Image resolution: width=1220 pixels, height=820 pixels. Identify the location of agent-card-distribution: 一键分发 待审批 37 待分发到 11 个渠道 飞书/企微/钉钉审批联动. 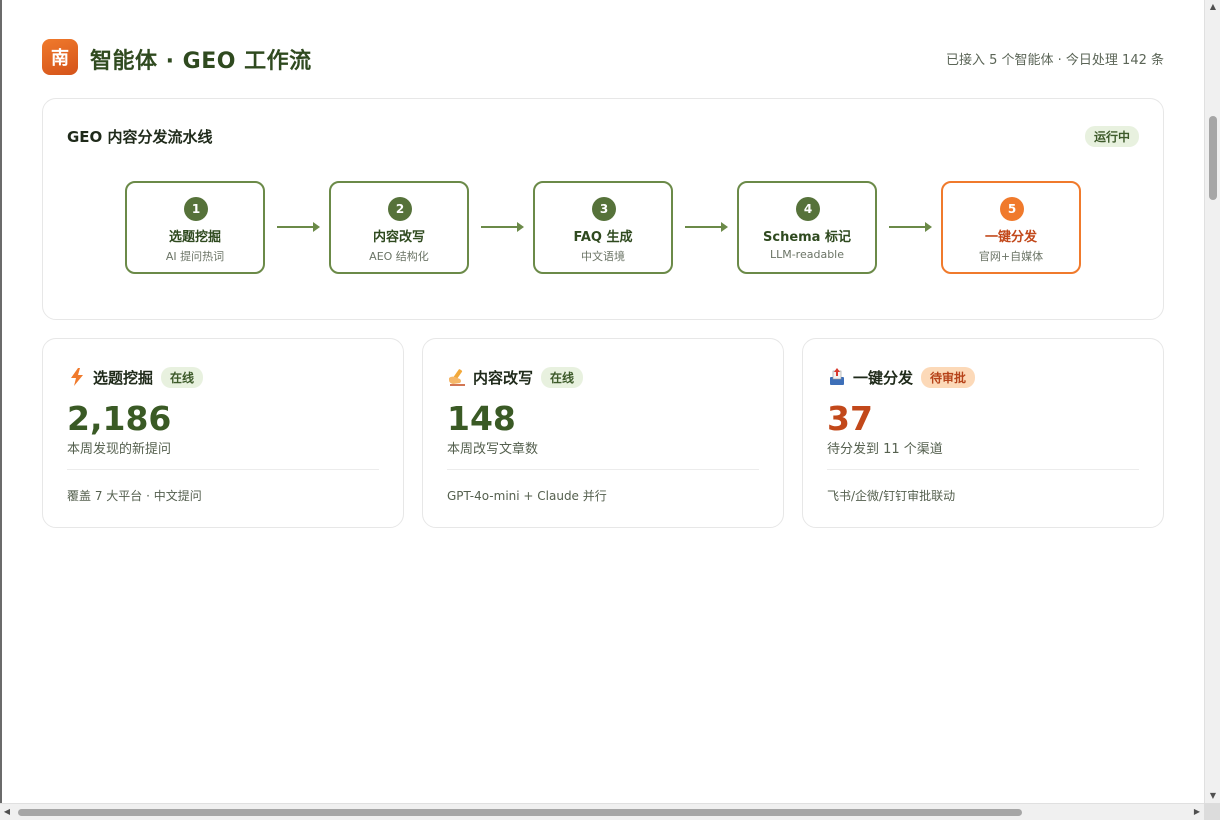
(983, 433).